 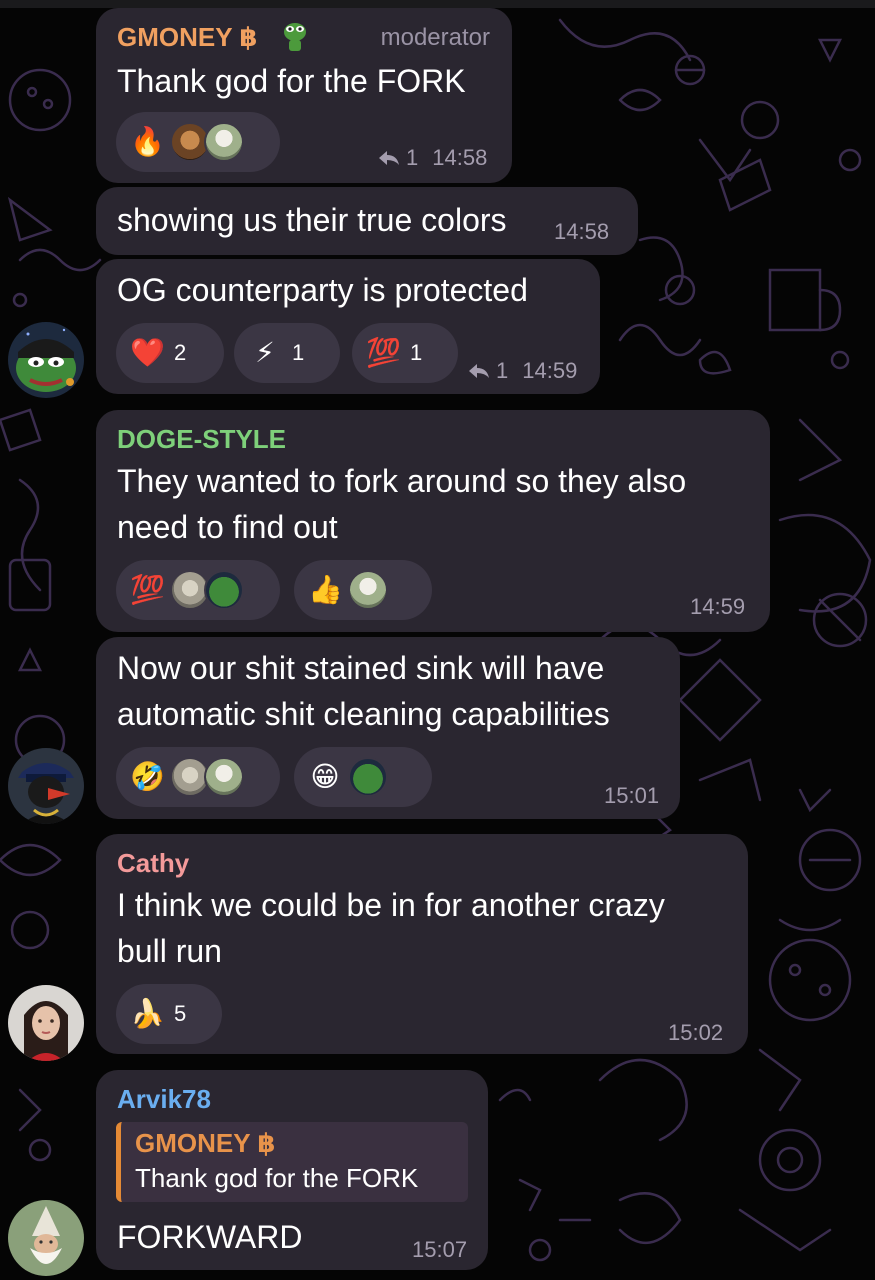 What do you see at coordinates (198, 590) in the screenshot?
I see `reaction-pill: 💯` at bounding box center [198, 590].